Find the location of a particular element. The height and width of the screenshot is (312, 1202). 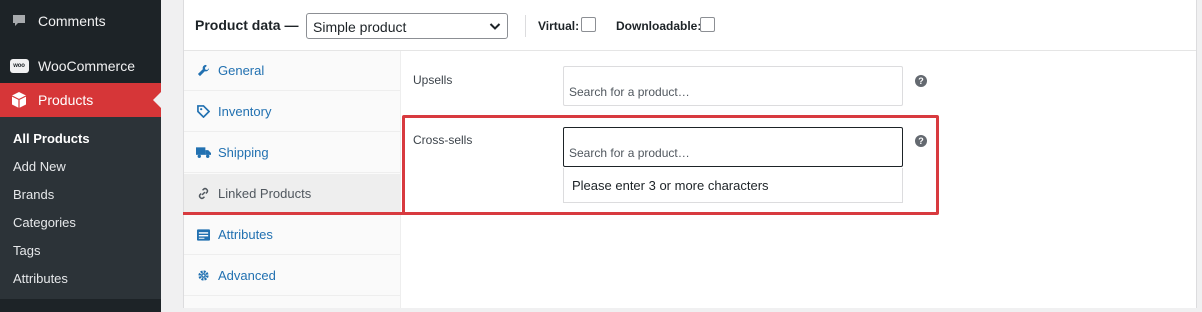

current-menu-arrow is located at coordinates (157, 100).